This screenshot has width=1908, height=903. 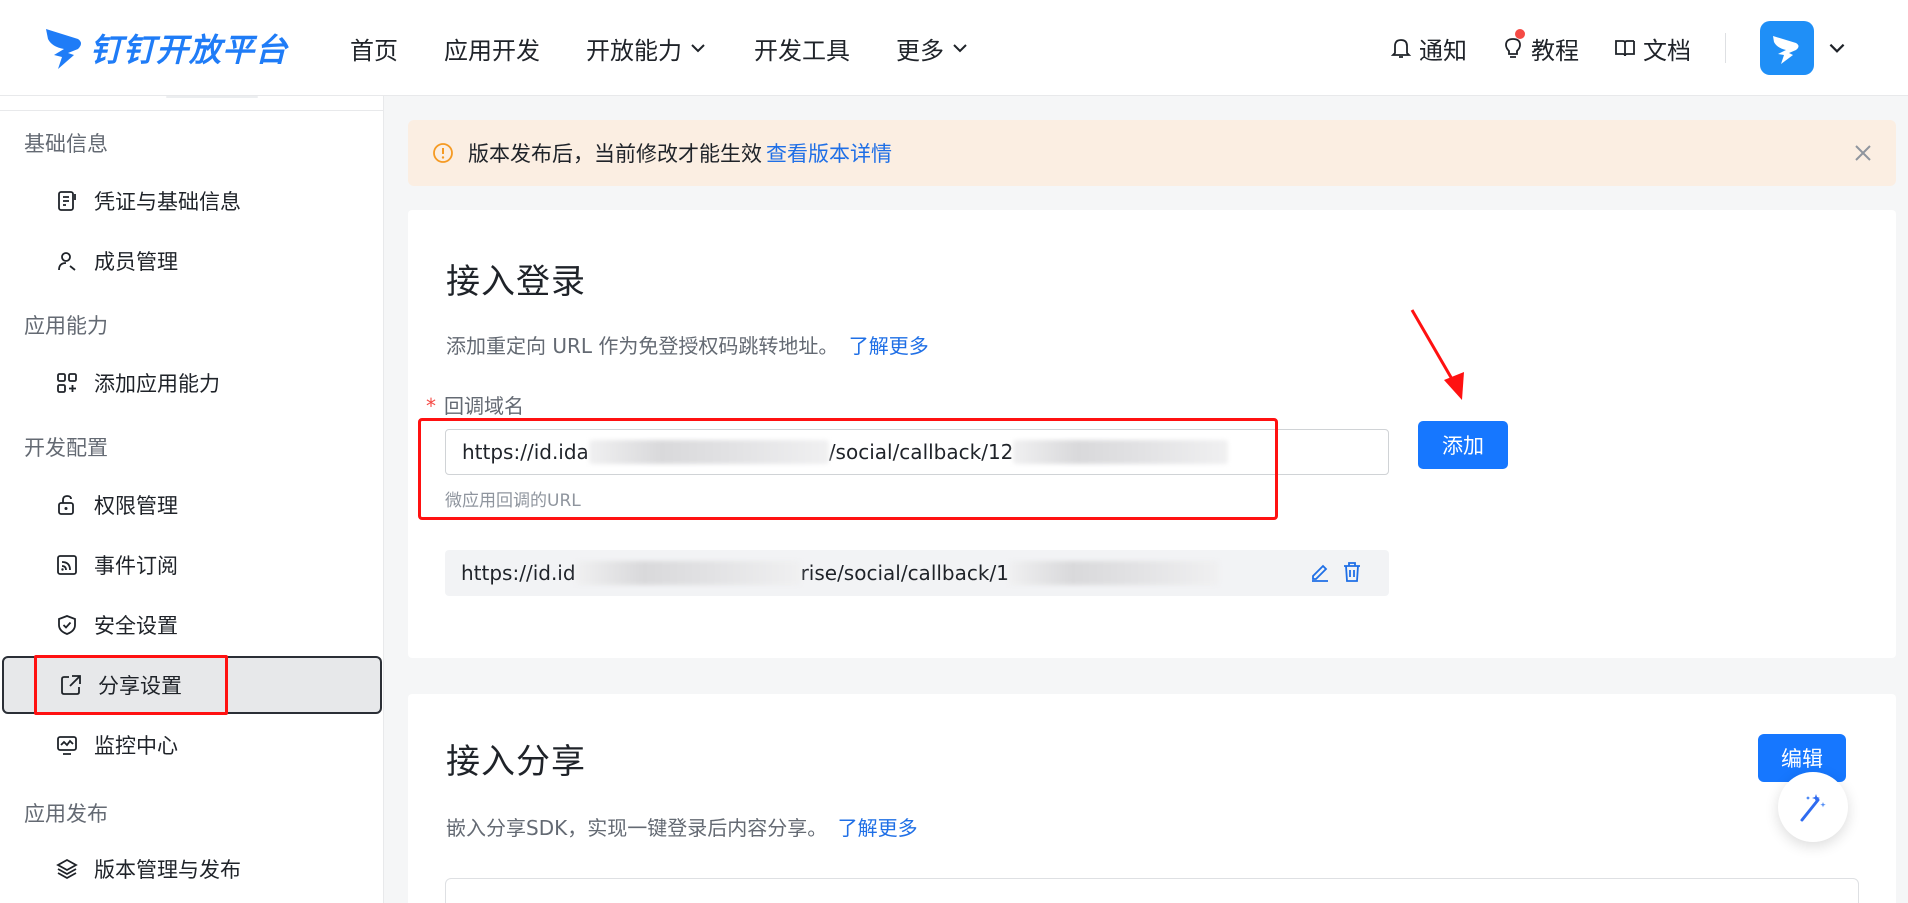 What do you see at coordinates (157, 384) in the screenshot?
I see `sidebar-item-label: 添加应用能力` at bounding box center [157, 384].